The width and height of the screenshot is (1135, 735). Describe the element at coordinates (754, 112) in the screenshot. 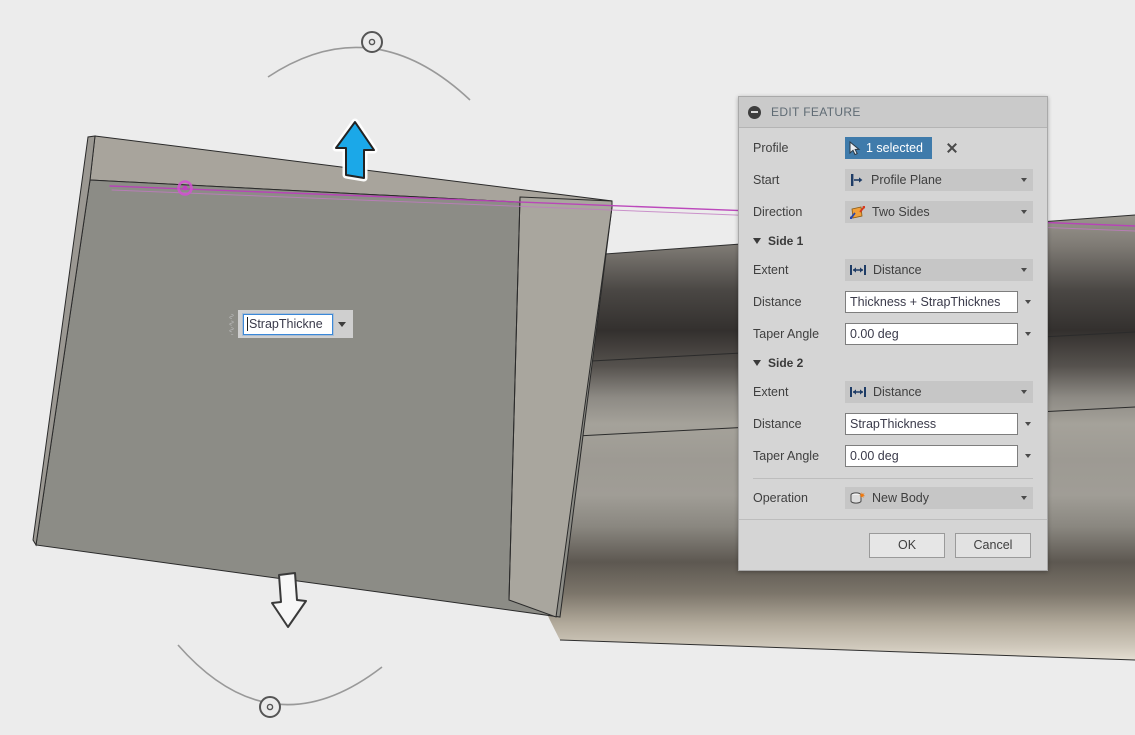

I see `collapse-minus-icon` at that location.